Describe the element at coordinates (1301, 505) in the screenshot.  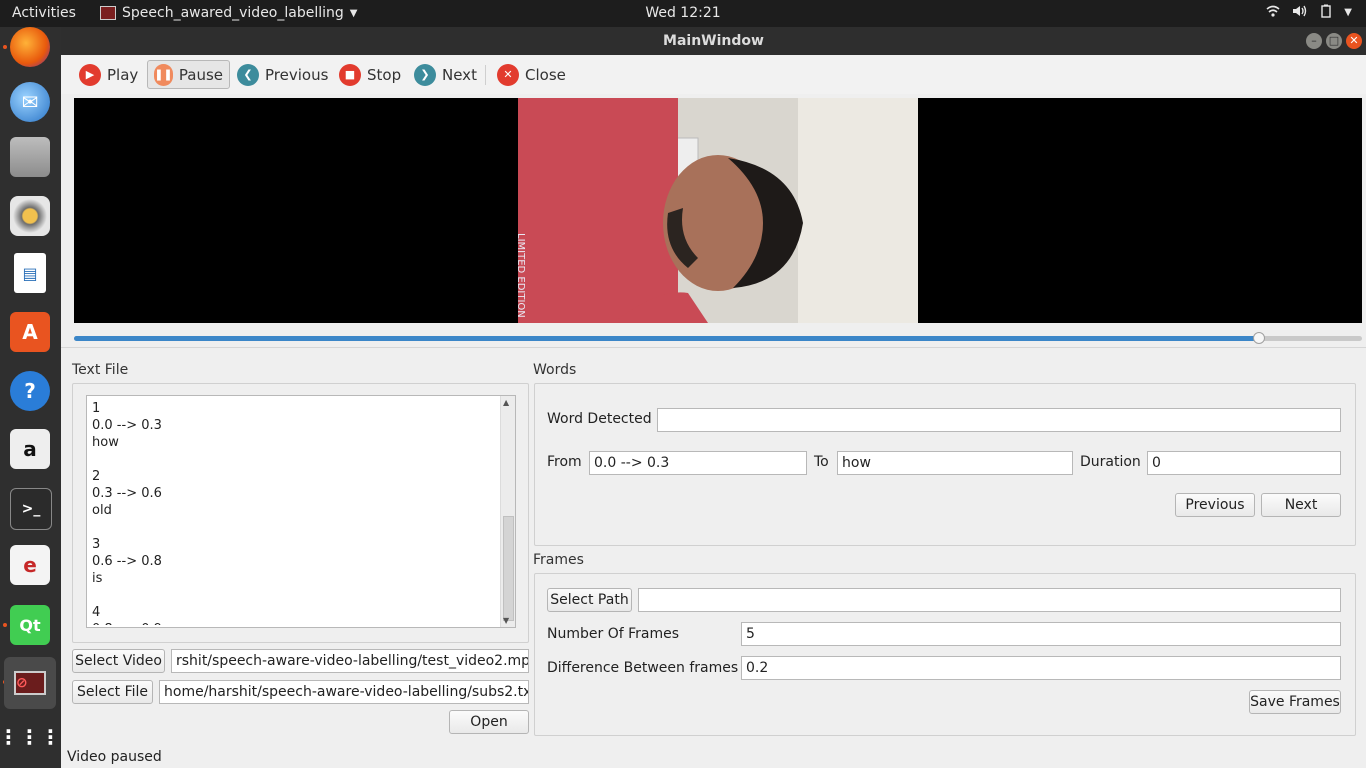
I see `word-next-button: Next` at that location.